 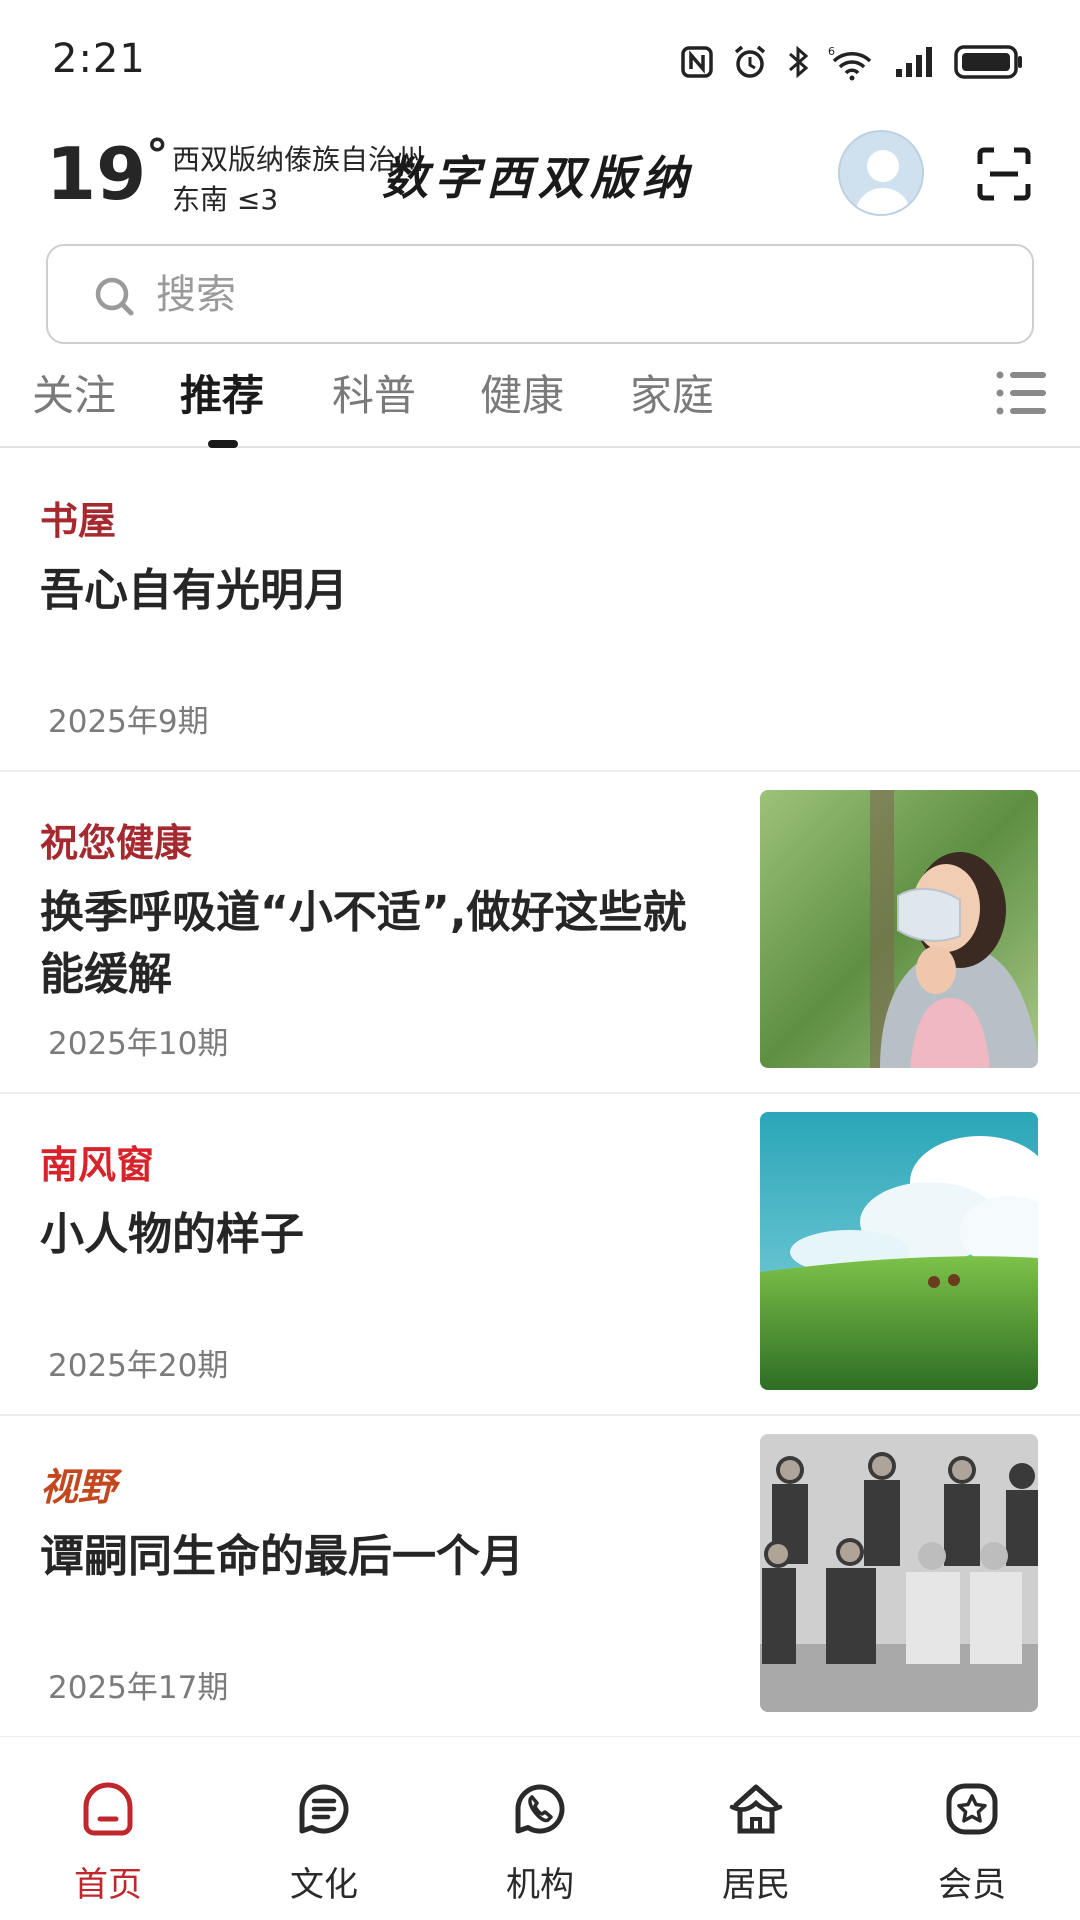 I want to click on tab-follow: 关注, so click(x=74, y=392).